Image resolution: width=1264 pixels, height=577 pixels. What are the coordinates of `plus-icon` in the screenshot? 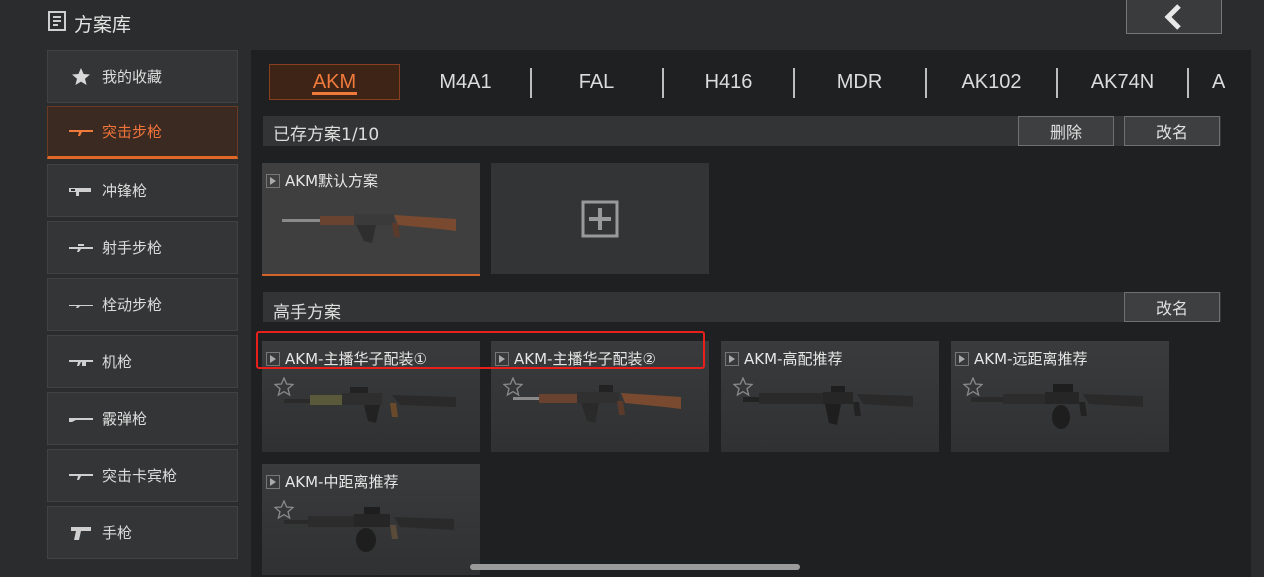 It's located at (600, 219).